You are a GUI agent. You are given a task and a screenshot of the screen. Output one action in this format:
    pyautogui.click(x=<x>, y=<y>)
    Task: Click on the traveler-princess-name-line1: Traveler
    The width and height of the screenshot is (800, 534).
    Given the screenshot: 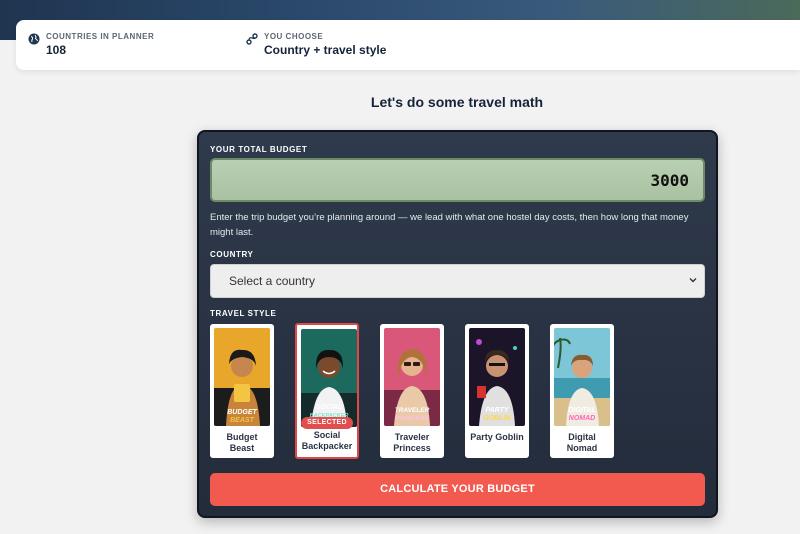 What is the action you would take?
    pyautogui.click(x=412, y=437)
    